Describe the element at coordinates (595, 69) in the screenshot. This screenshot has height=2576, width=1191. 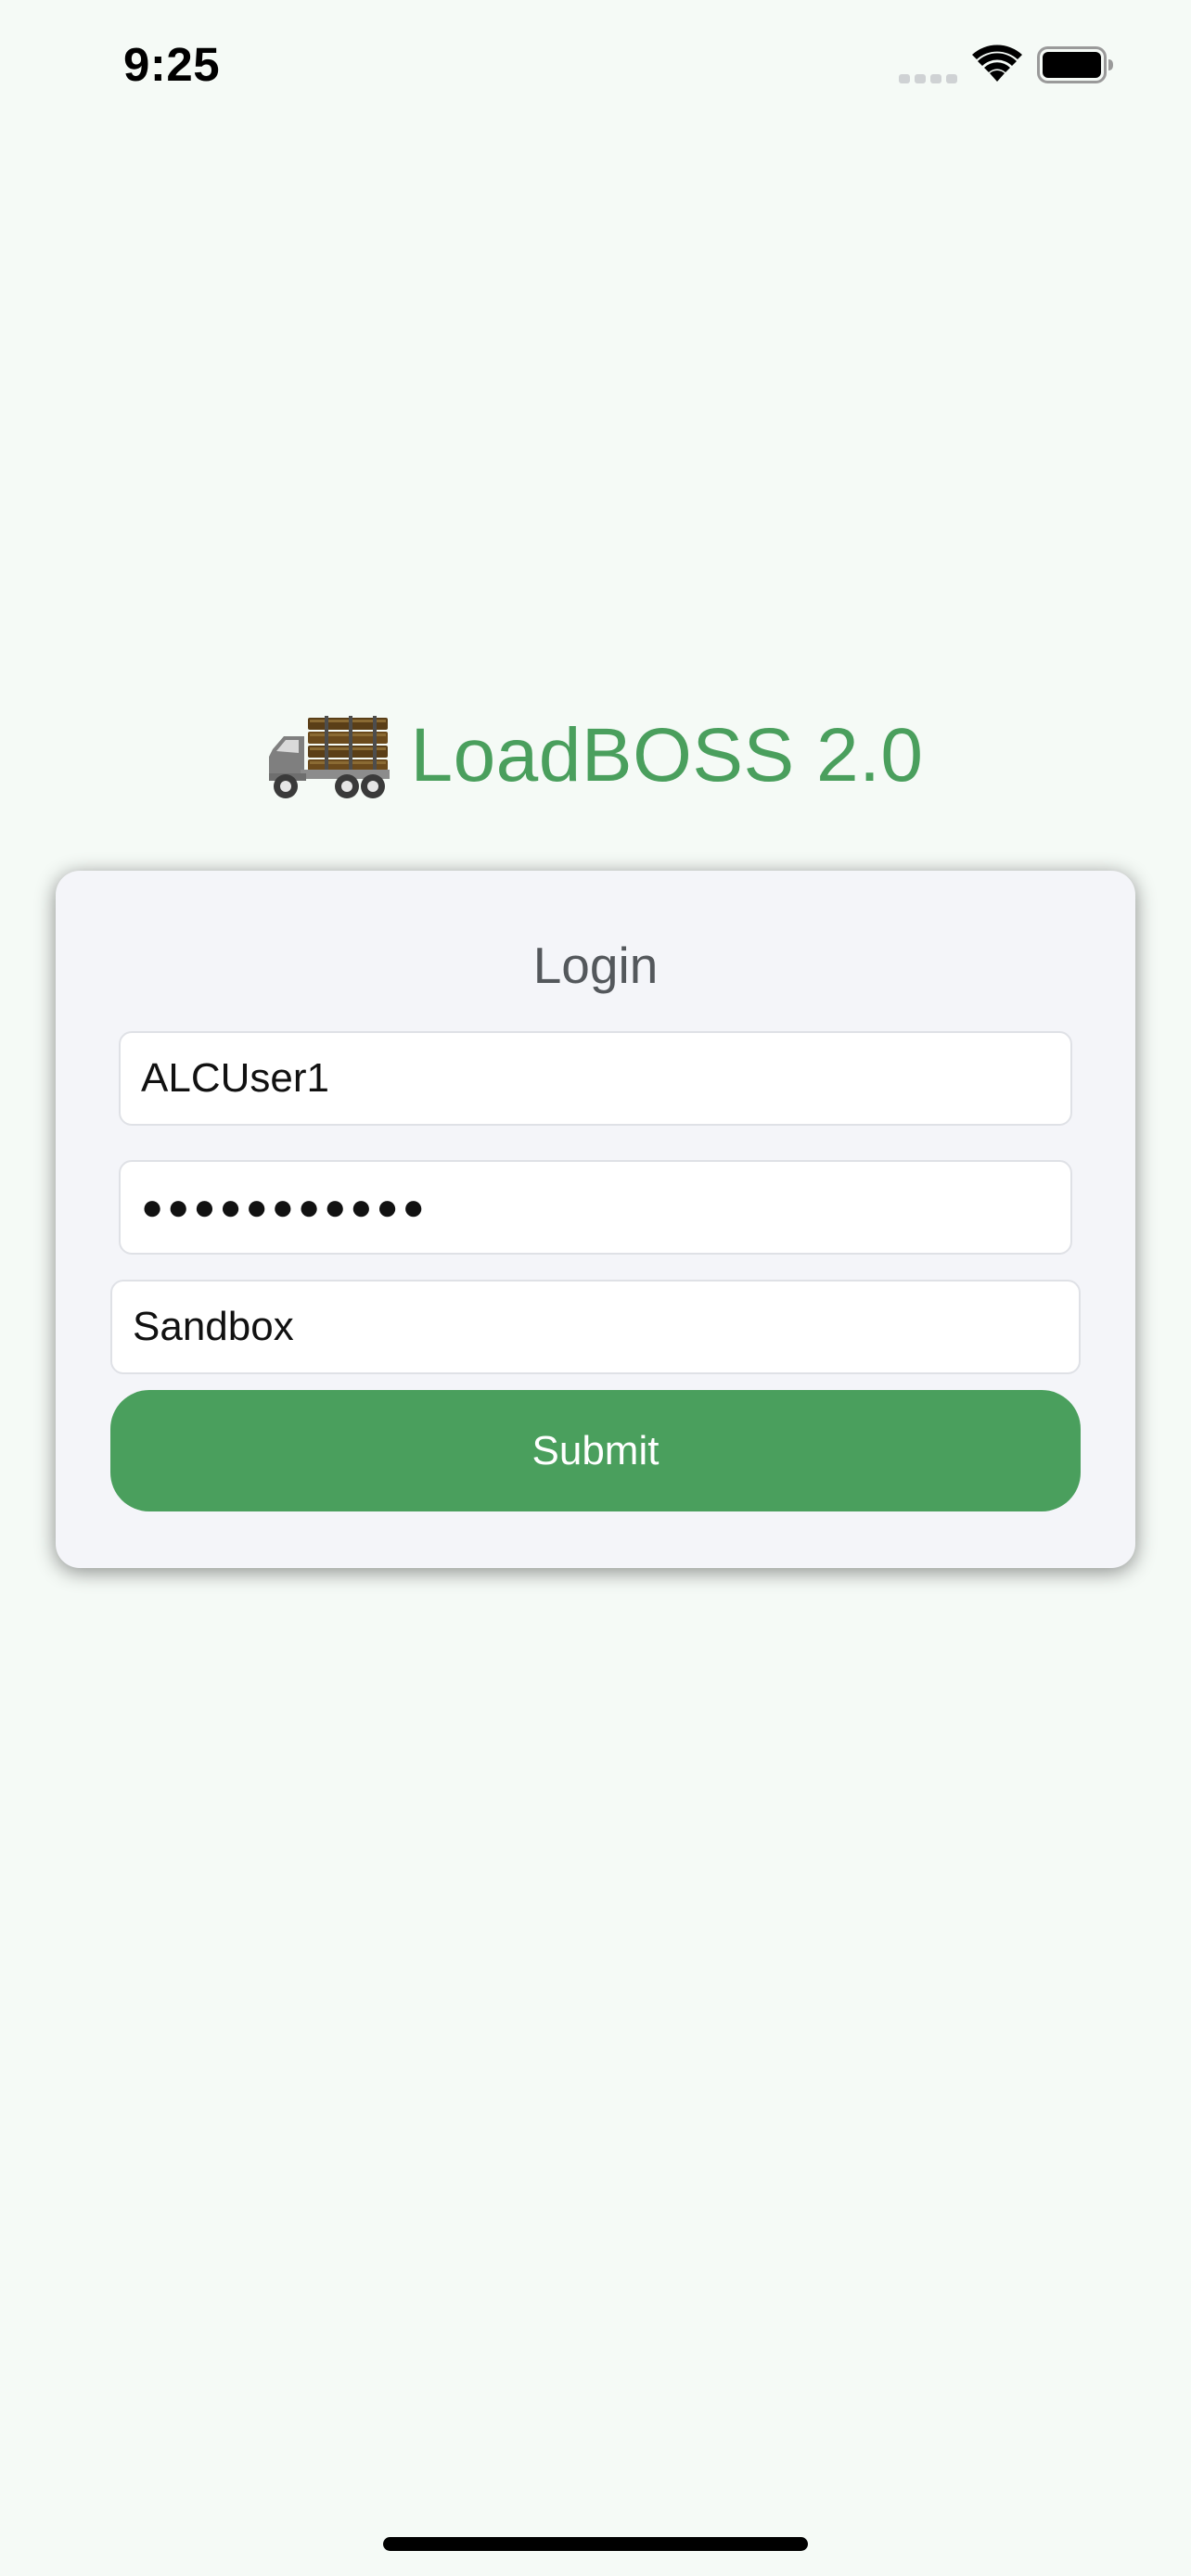
I see `status-bar: 9:25` at that location.